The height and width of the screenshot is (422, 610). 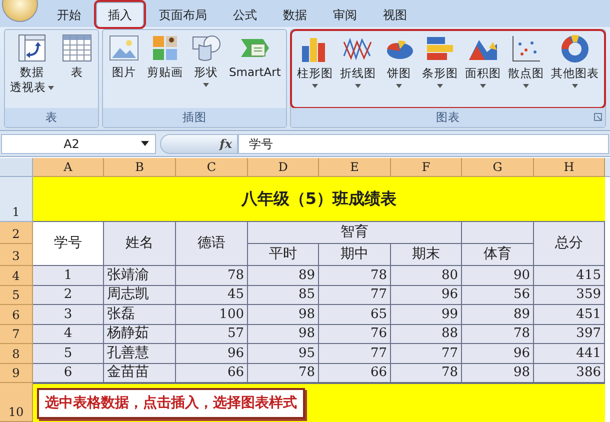 I want to click on table-cell: 5, so click(x=68, y=354).